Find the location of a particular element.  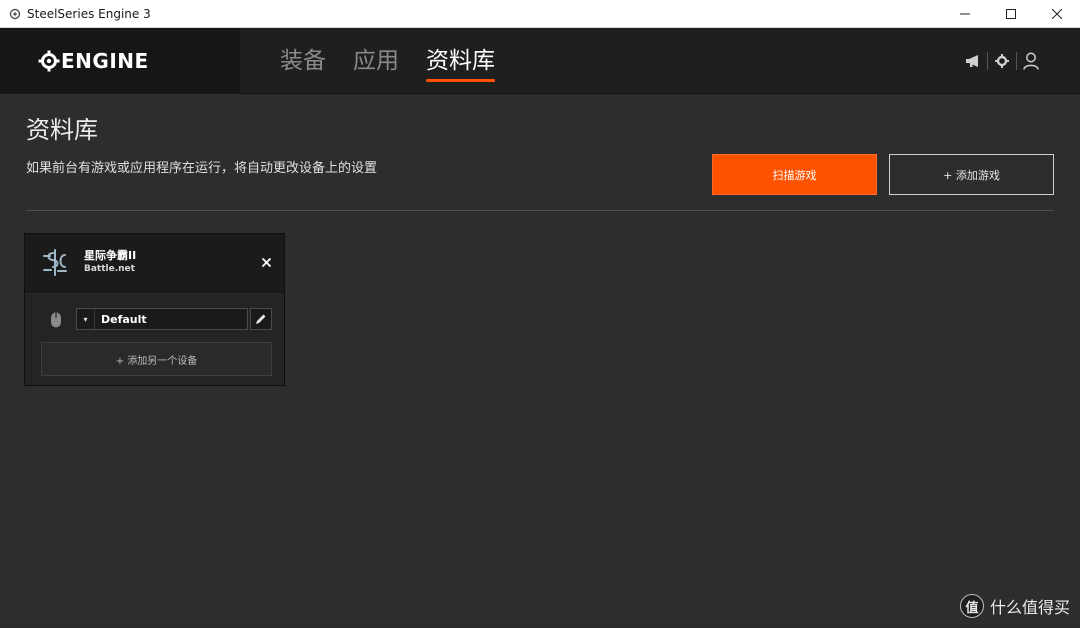

window-controls is located at coordinates (1011, 14).